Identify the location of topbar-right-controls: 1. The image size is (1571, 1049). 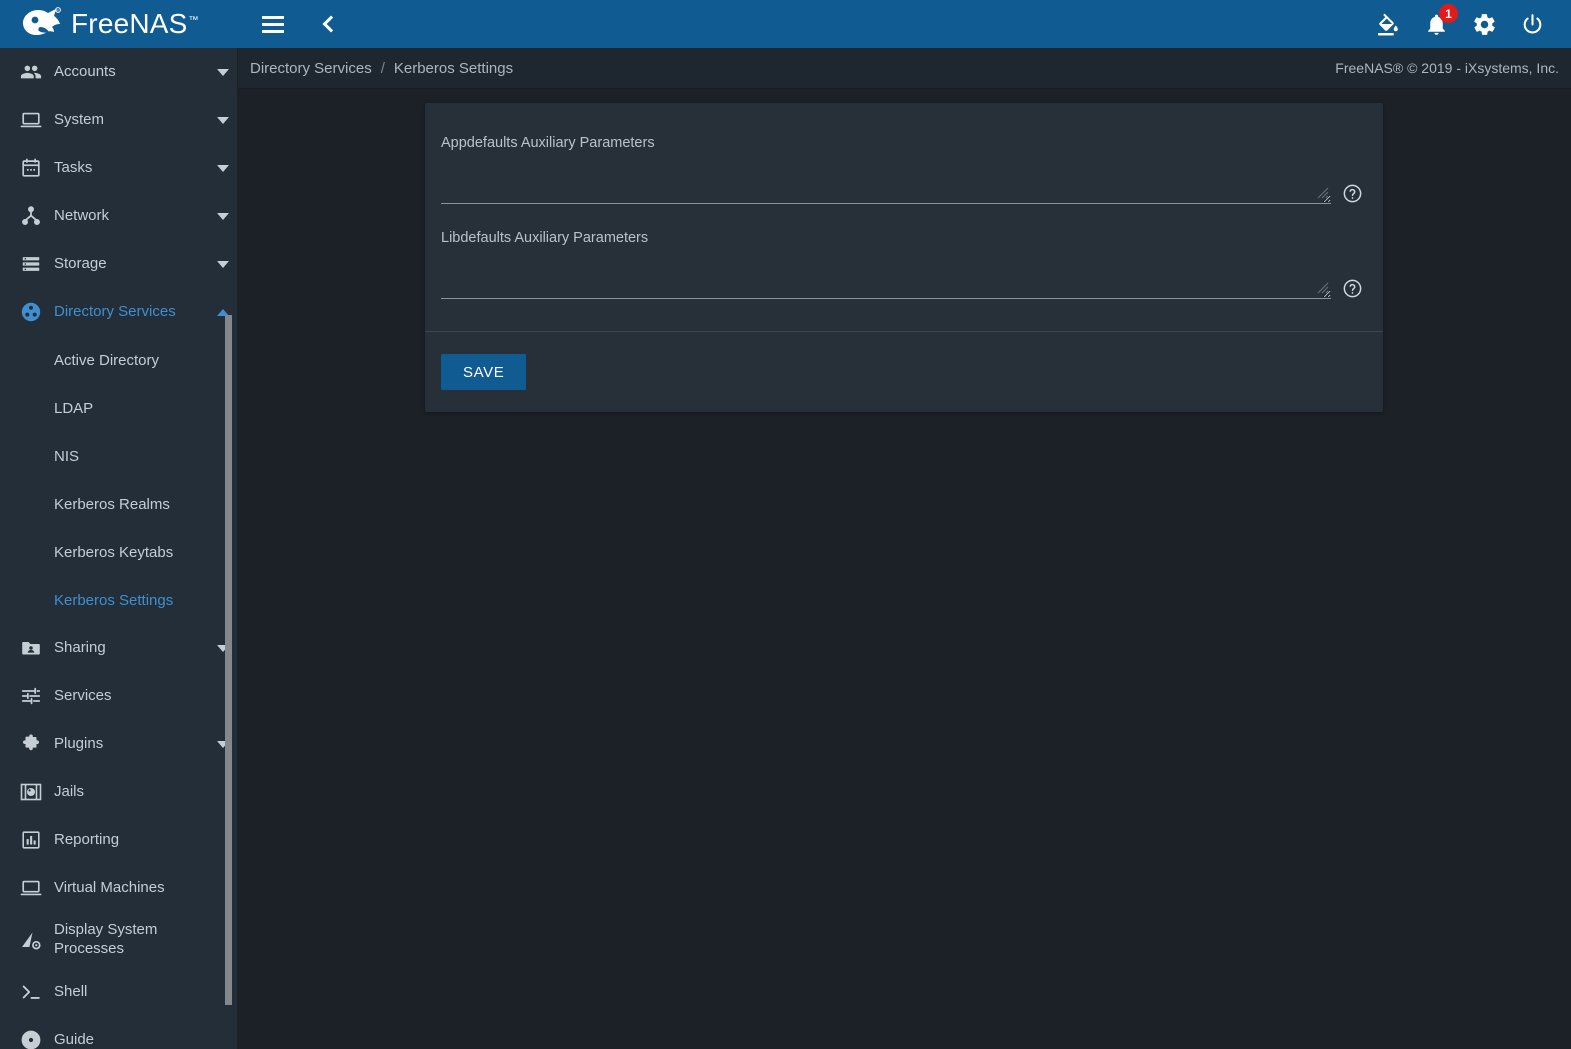
(1471, 22).